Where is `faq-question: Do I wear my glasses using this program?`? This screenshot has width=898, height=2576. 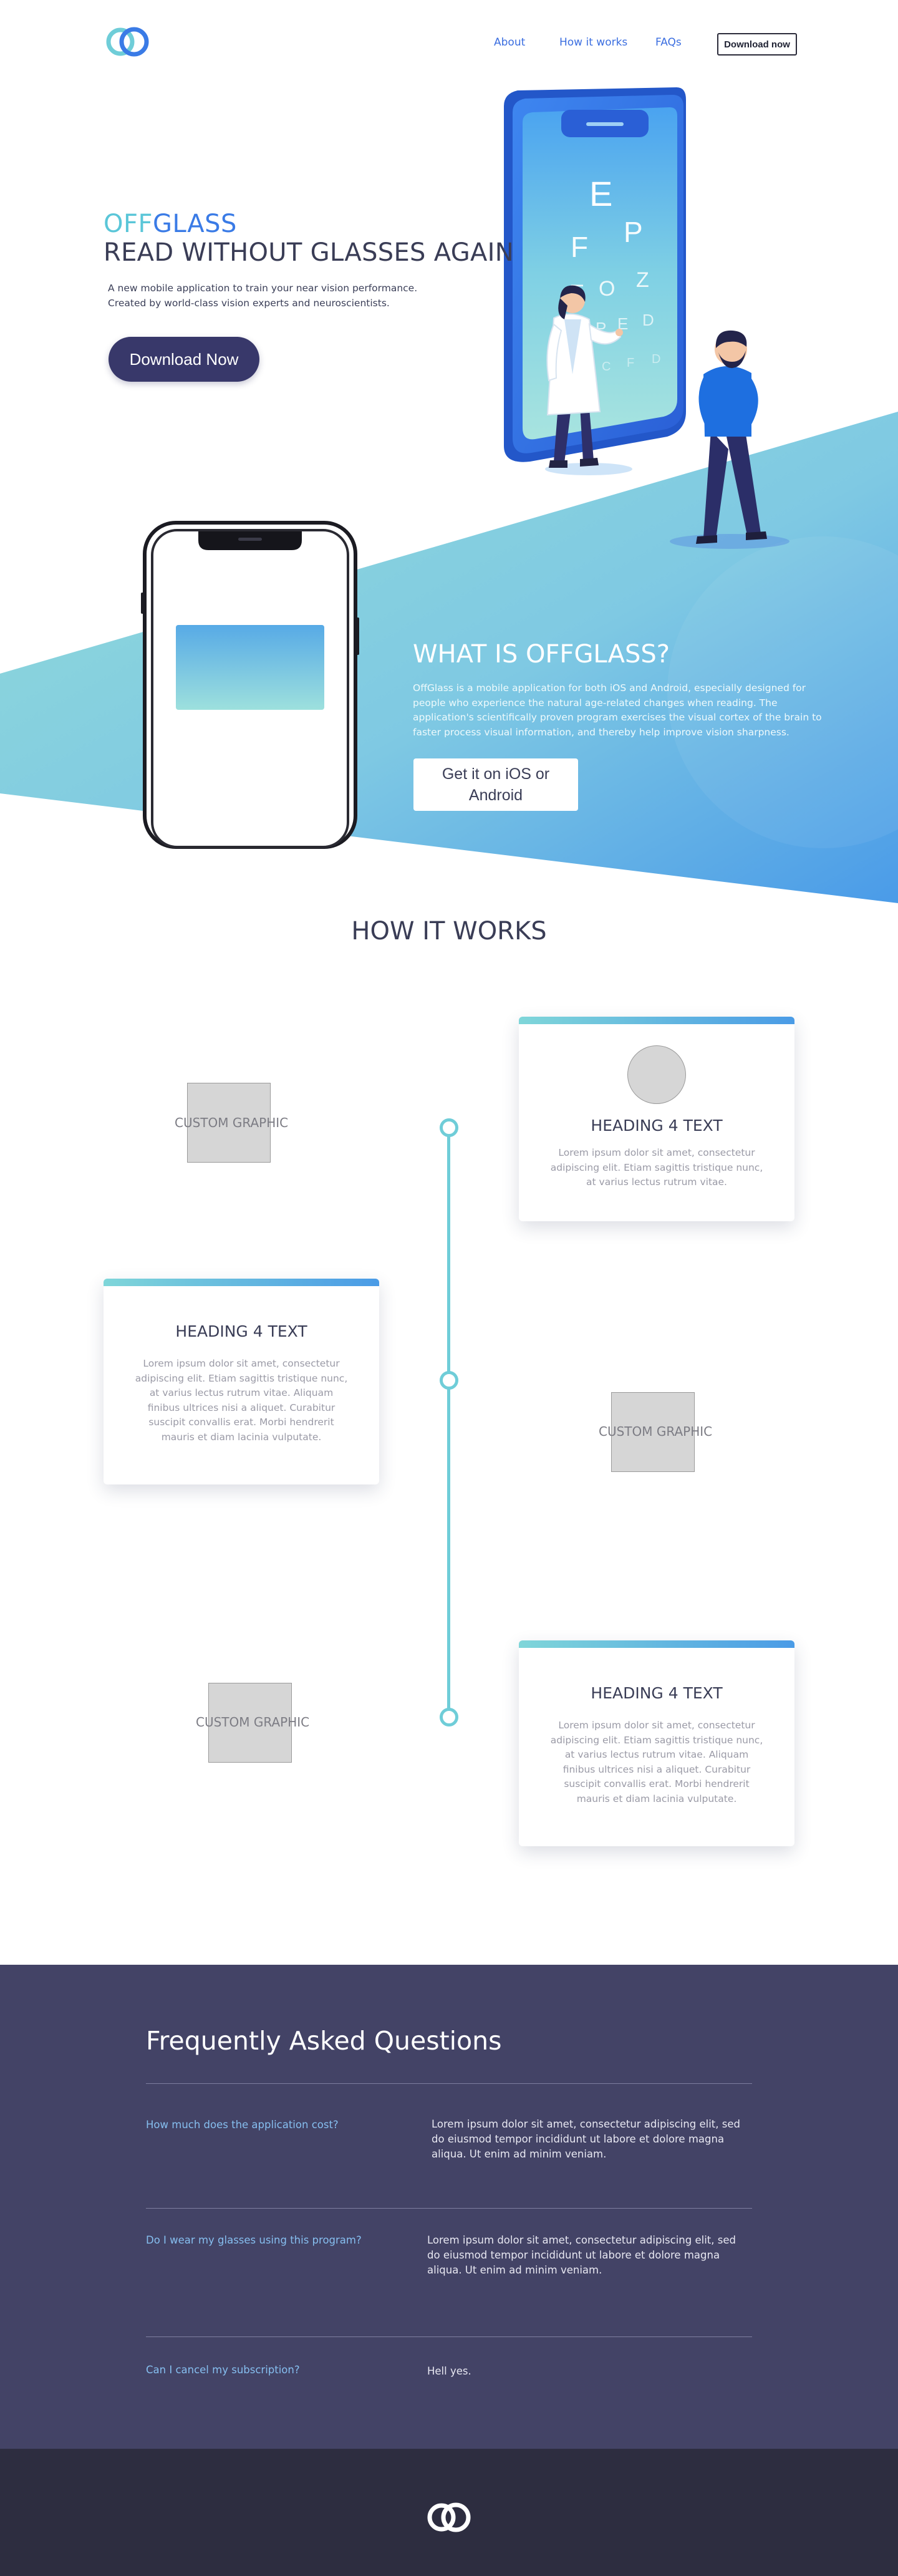 faq-question: Do I wear my glasses using this program? is located at coordinates (254, 2240).